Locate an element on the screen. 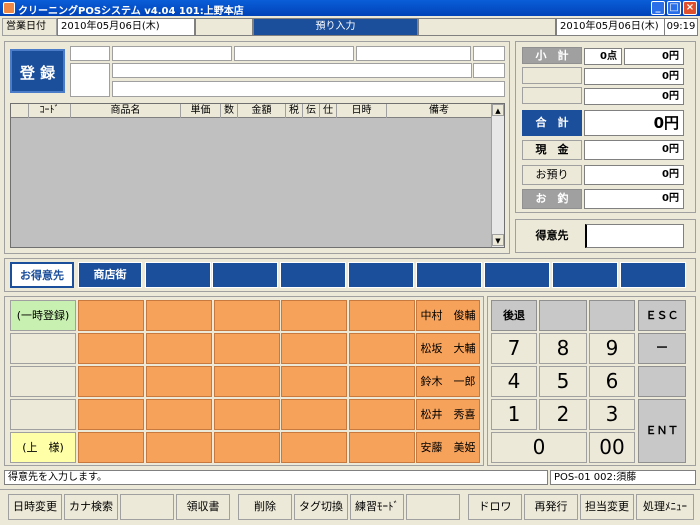 This screenshot has width=700, height=525. col-price: 単価 is located at coordinates (201, 111).